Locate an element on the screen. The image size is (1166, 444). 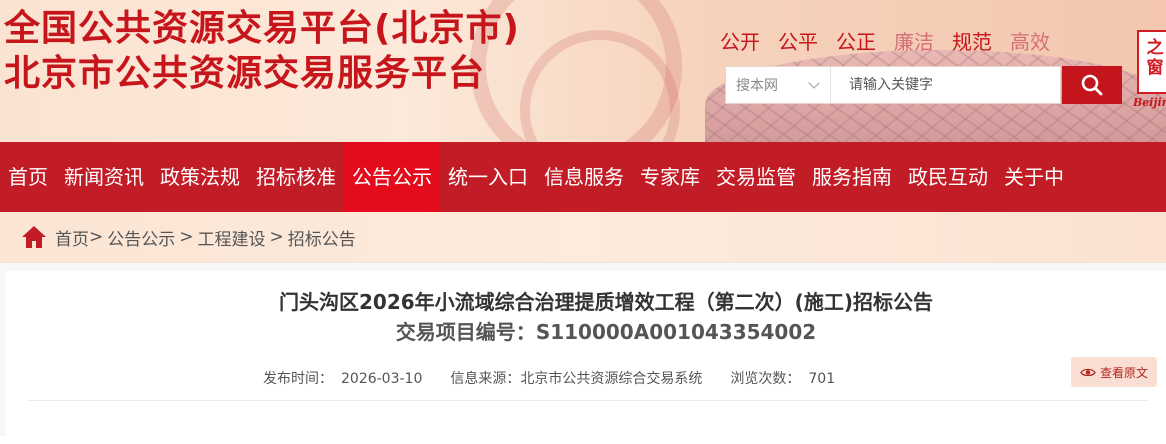
logo-caption: Beijing is located at coordinates (1149, 102).